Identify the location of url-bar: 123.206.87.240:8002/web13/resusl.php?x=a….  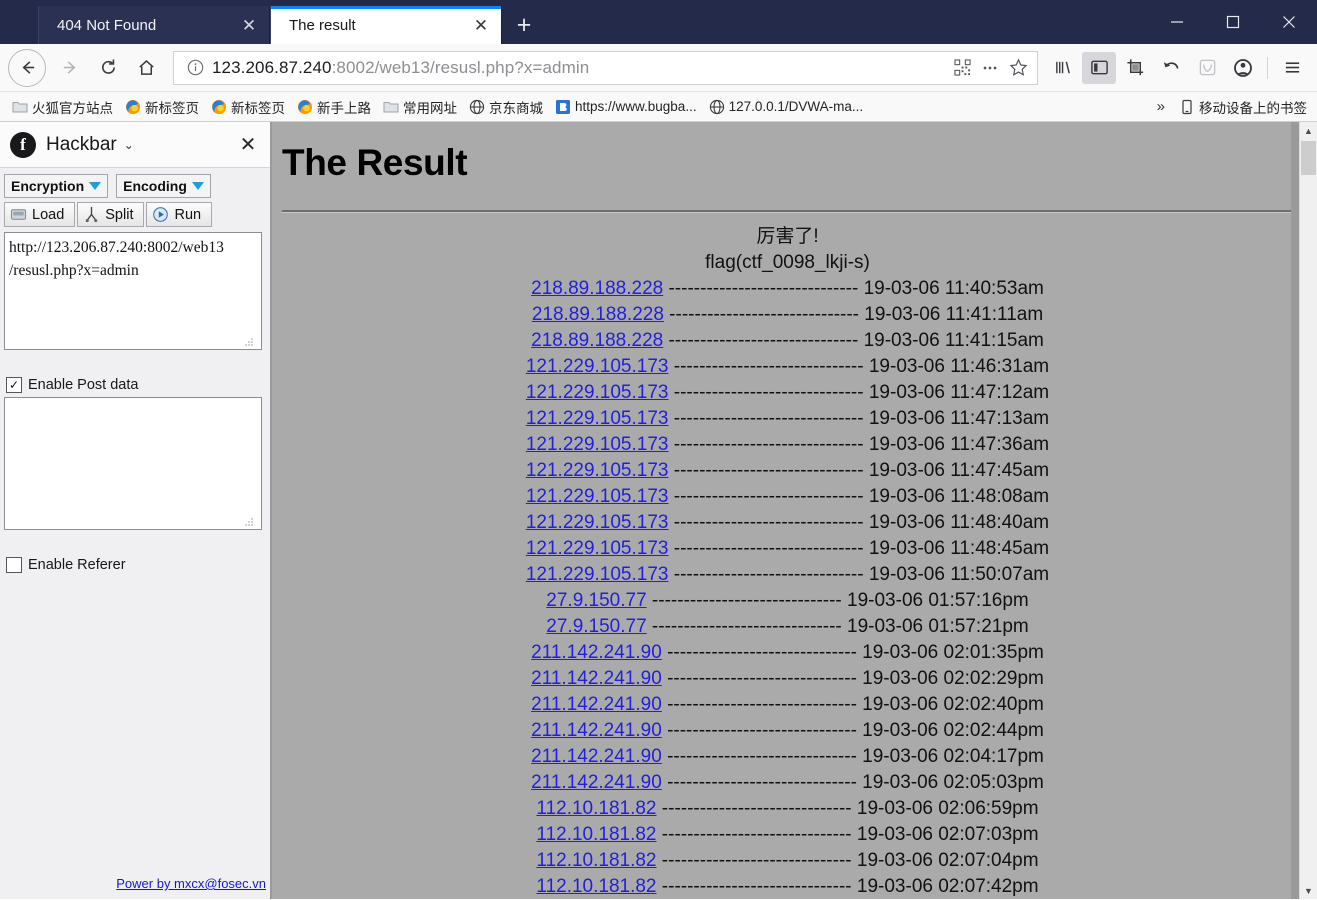
(605, 67).